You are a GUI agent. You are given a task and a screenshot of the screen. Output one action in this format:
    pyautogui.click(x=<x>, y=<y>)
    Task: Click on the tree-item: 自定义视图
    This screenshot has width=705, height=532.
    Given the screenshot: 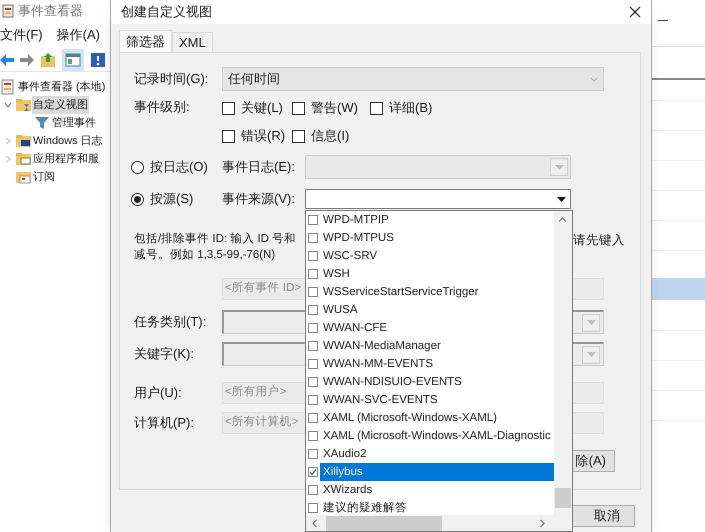 What is the action you would take?
    pyautogui.click(x=60, y=105)
    